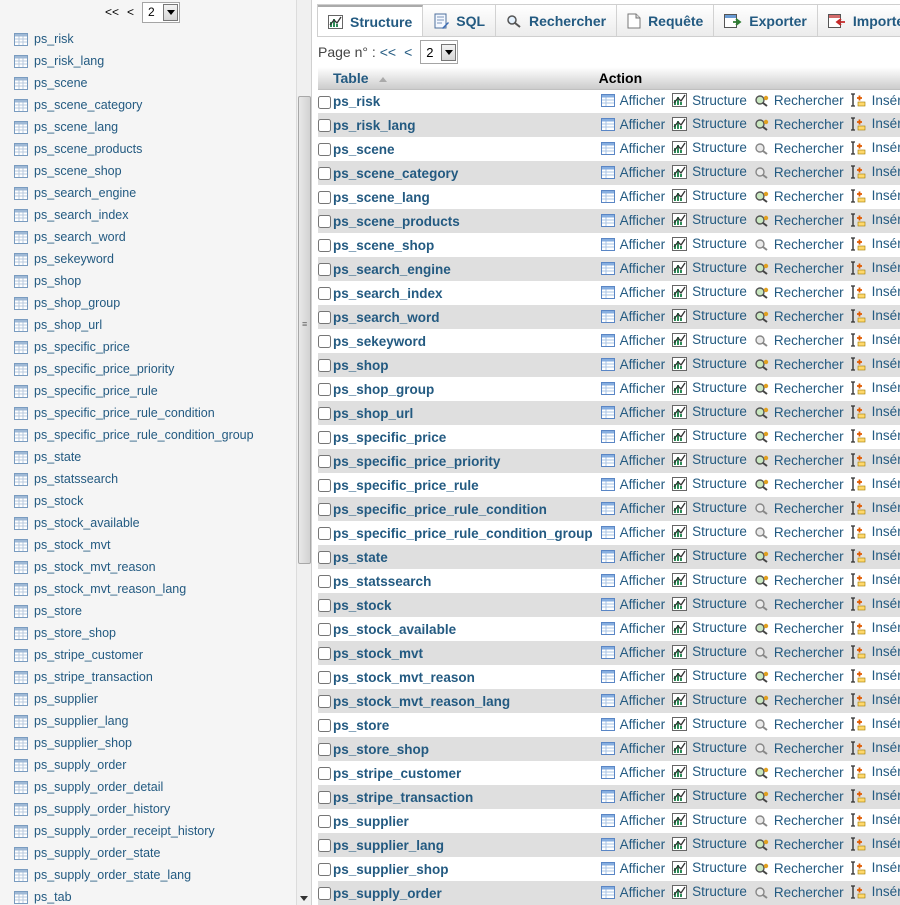  What do you see at coordinates (464, 125) in the screenshot?
I see `table-name-link: ps_risk_lang` at bounding box center [464, 125].